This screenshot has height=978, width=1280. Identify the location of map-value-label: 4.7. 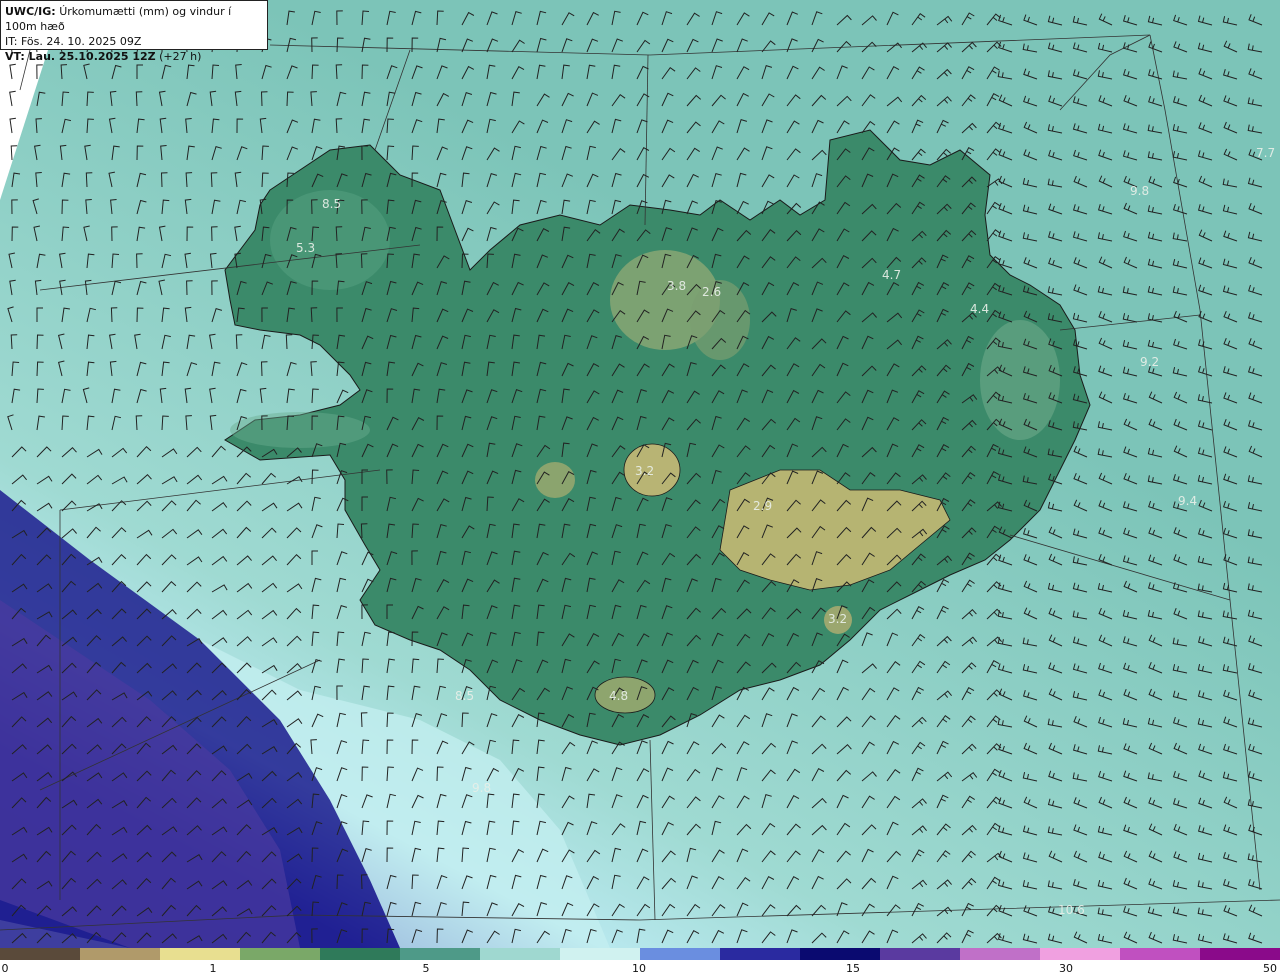
(891, 275).